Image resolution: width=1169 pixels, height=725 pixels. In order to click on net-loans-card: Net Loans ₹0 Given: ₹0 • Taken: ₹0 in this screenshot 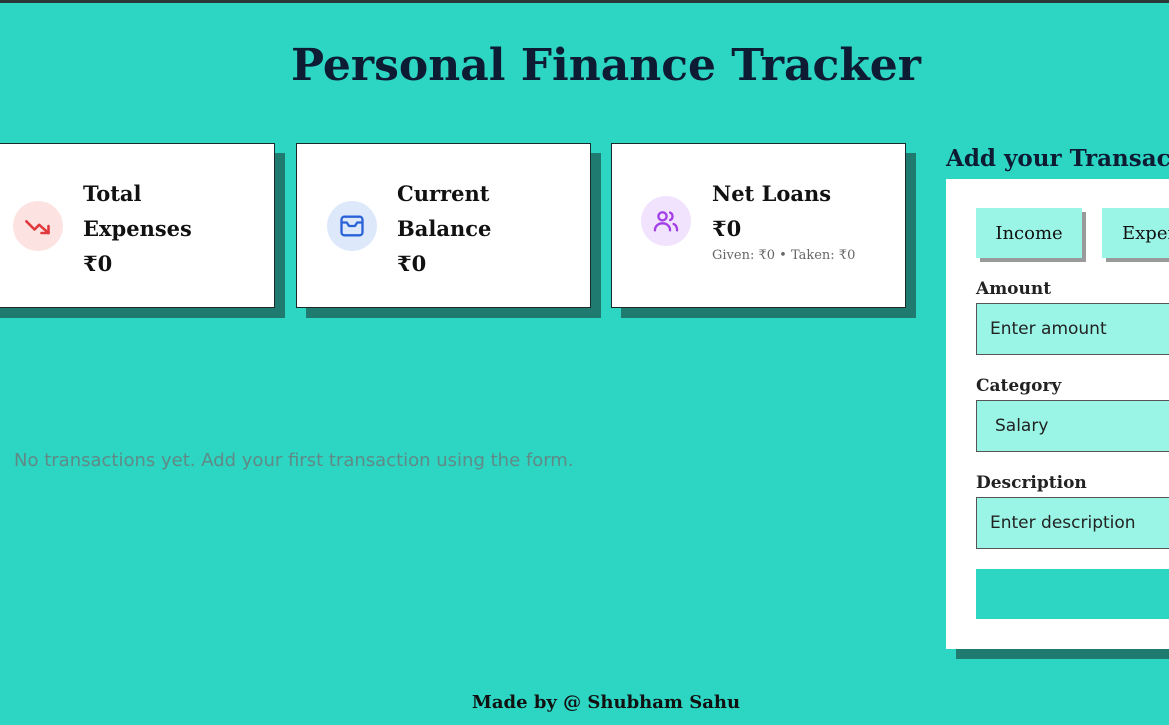, I will do `click(758, 225)`.